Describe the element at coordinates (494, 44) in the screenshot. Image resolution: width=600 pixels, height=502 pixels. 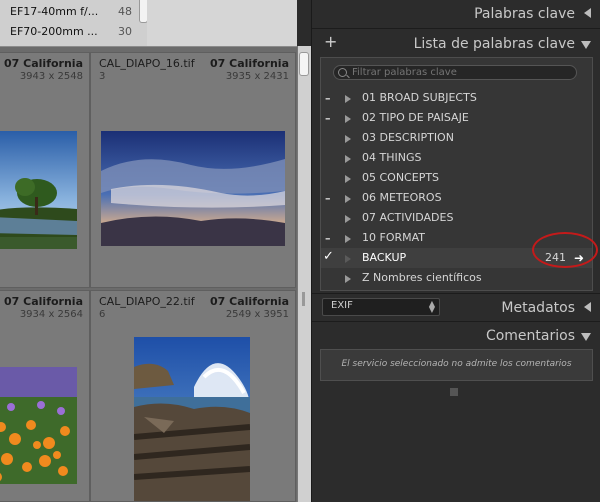
I see `panel-title: Lista de palabras clave` at that location.